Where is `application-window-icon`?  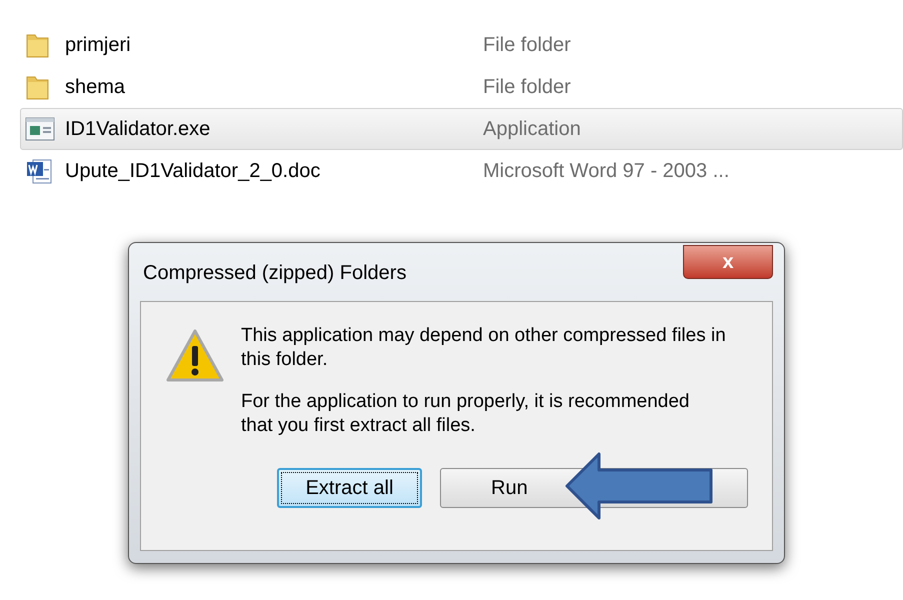 application-window-icon is located at coordinates (40, 129).